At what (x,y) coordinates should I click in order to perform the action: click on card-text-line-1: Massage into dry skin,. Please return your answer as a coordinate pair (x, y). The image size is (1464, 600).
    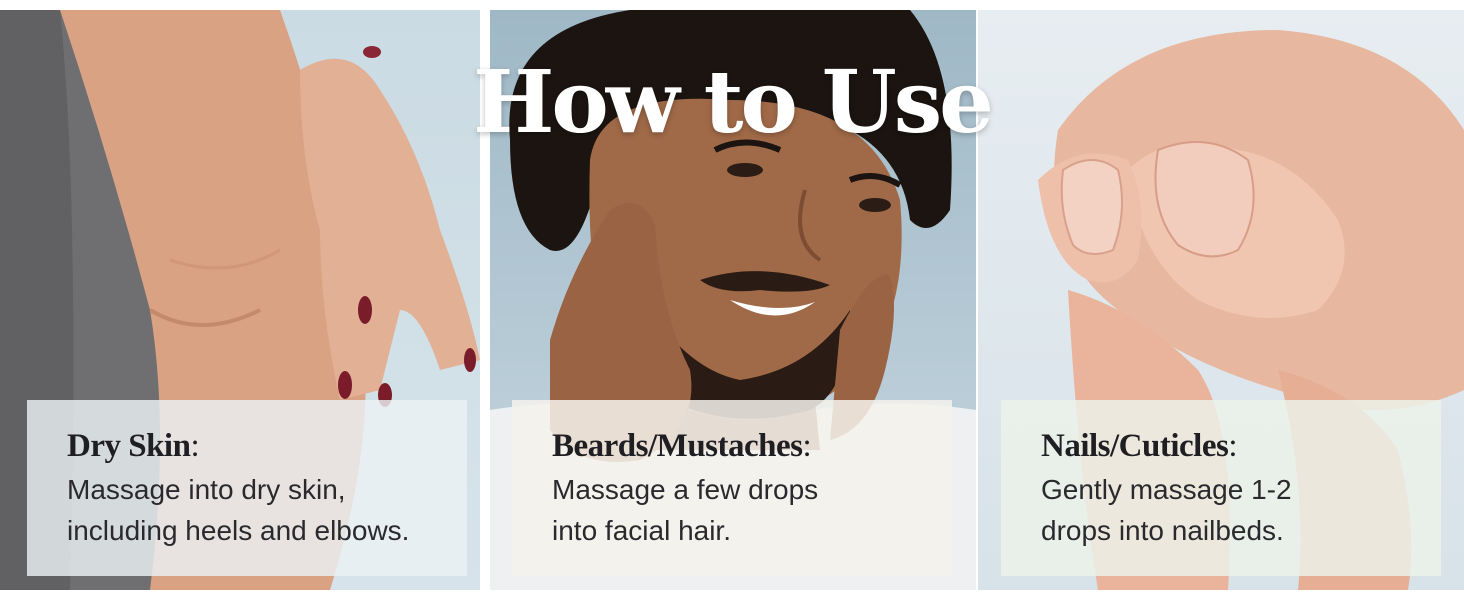
    Looking at the image, I should click on (206, 489).